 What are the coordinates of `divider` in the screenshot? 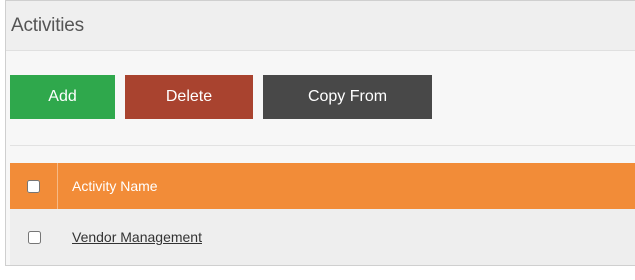 It's located at (322, 145).